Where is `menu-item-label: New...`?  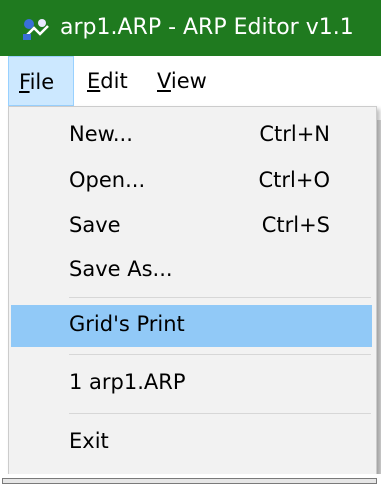
menu-item-label: New... is located at coordinates (101, 134).